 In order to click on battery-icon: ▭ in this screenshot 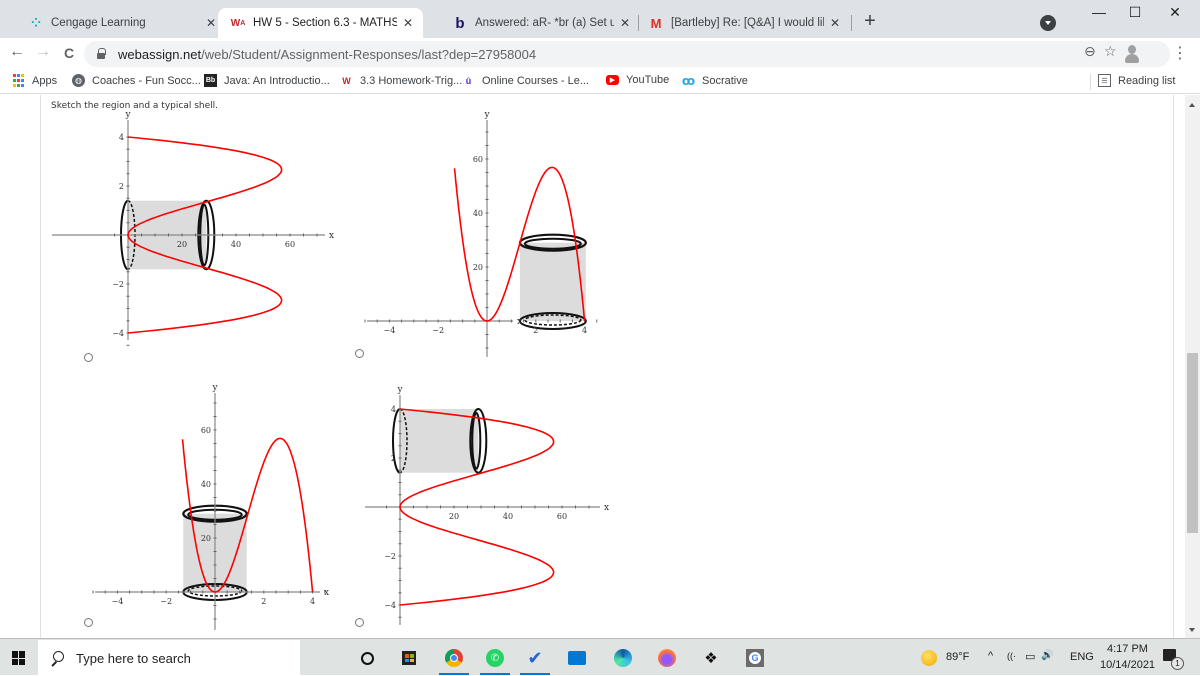, I will do `click(1030, 656)`.